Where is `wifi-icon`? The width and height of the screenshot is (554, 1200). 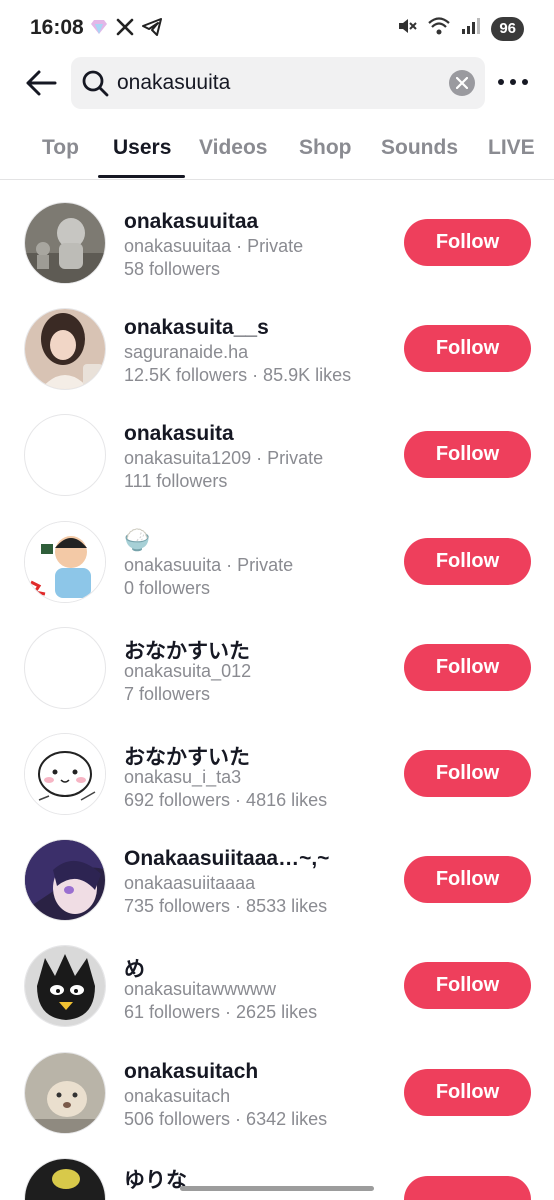 wifi-icon is located at coordinates (439, 28).